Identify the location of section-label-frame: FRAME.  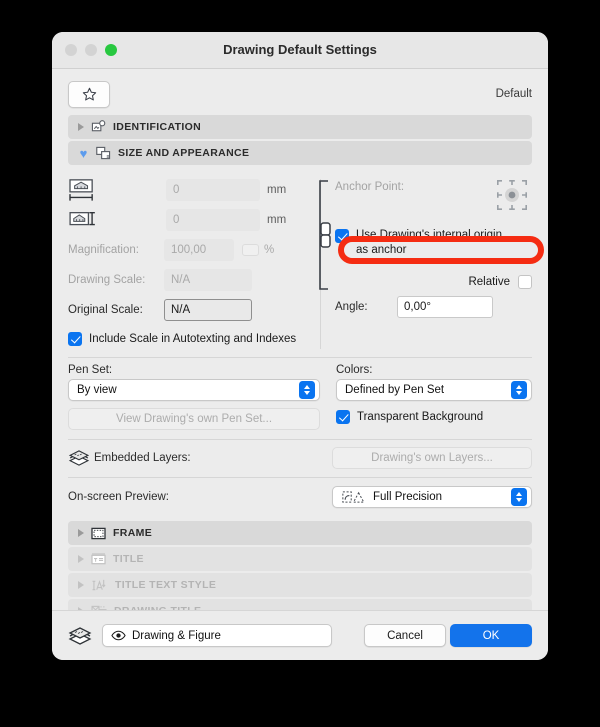
(133, 533).